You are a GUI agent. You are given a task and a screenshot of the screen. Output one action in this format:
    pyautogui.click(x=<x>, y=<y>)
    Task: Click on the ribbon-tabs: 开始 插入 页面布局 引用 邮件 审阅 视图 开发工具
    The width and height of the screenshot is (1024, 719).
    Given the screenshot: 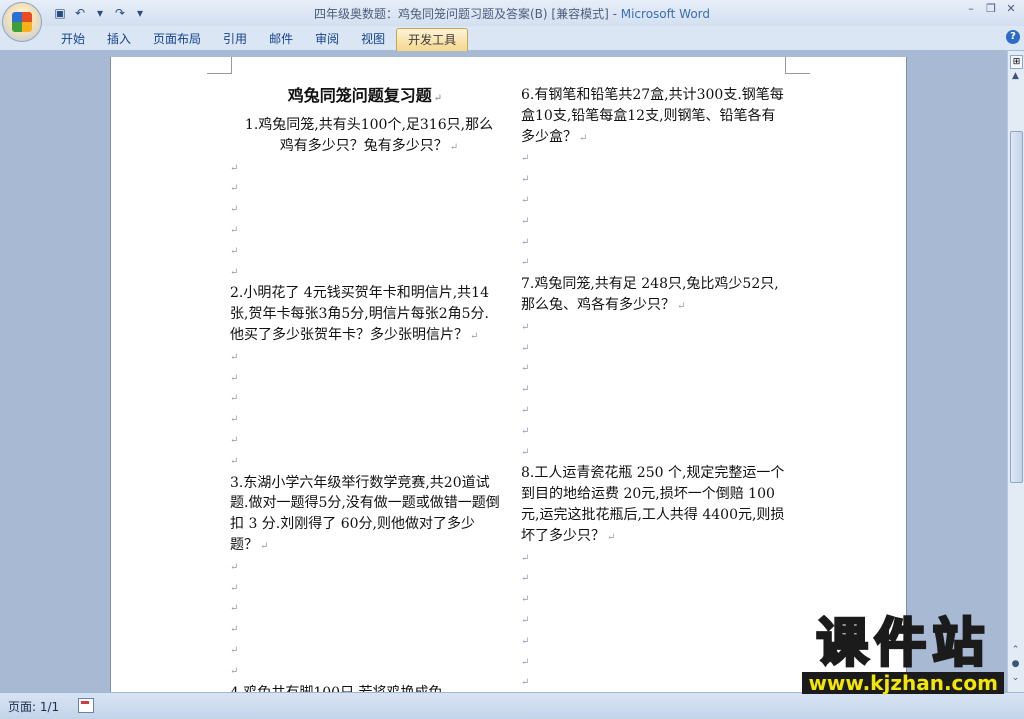 What is the action you would take?
    pyautogui.click(x=259, y=39)
    